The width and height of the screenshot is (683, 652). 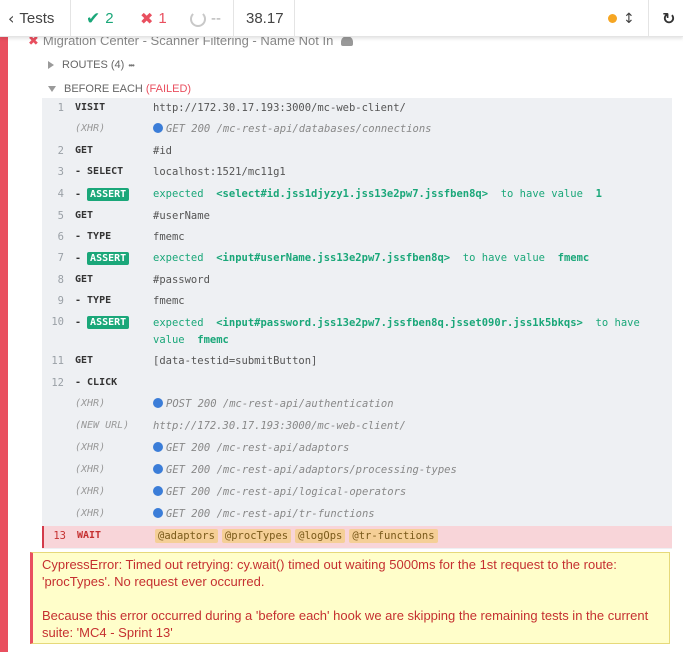 I want to click on check-icon: ✔, so click(x=93, y=18).